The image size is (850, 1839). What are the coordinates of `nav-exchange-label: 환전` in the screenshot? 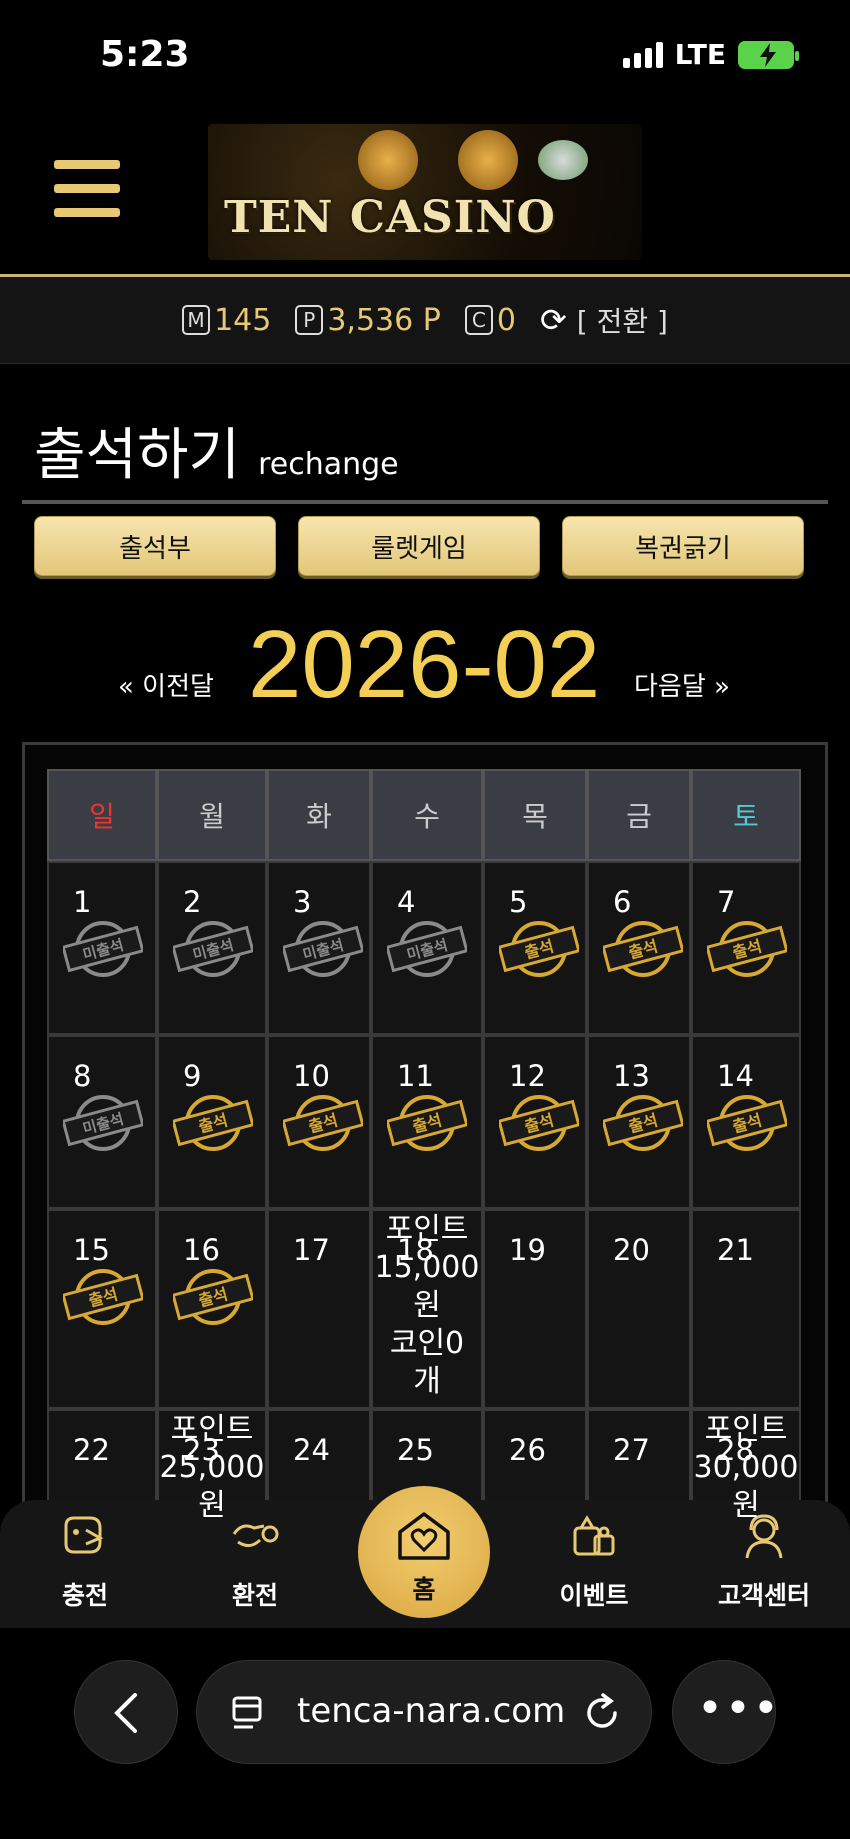 It's located at (254, 1595).